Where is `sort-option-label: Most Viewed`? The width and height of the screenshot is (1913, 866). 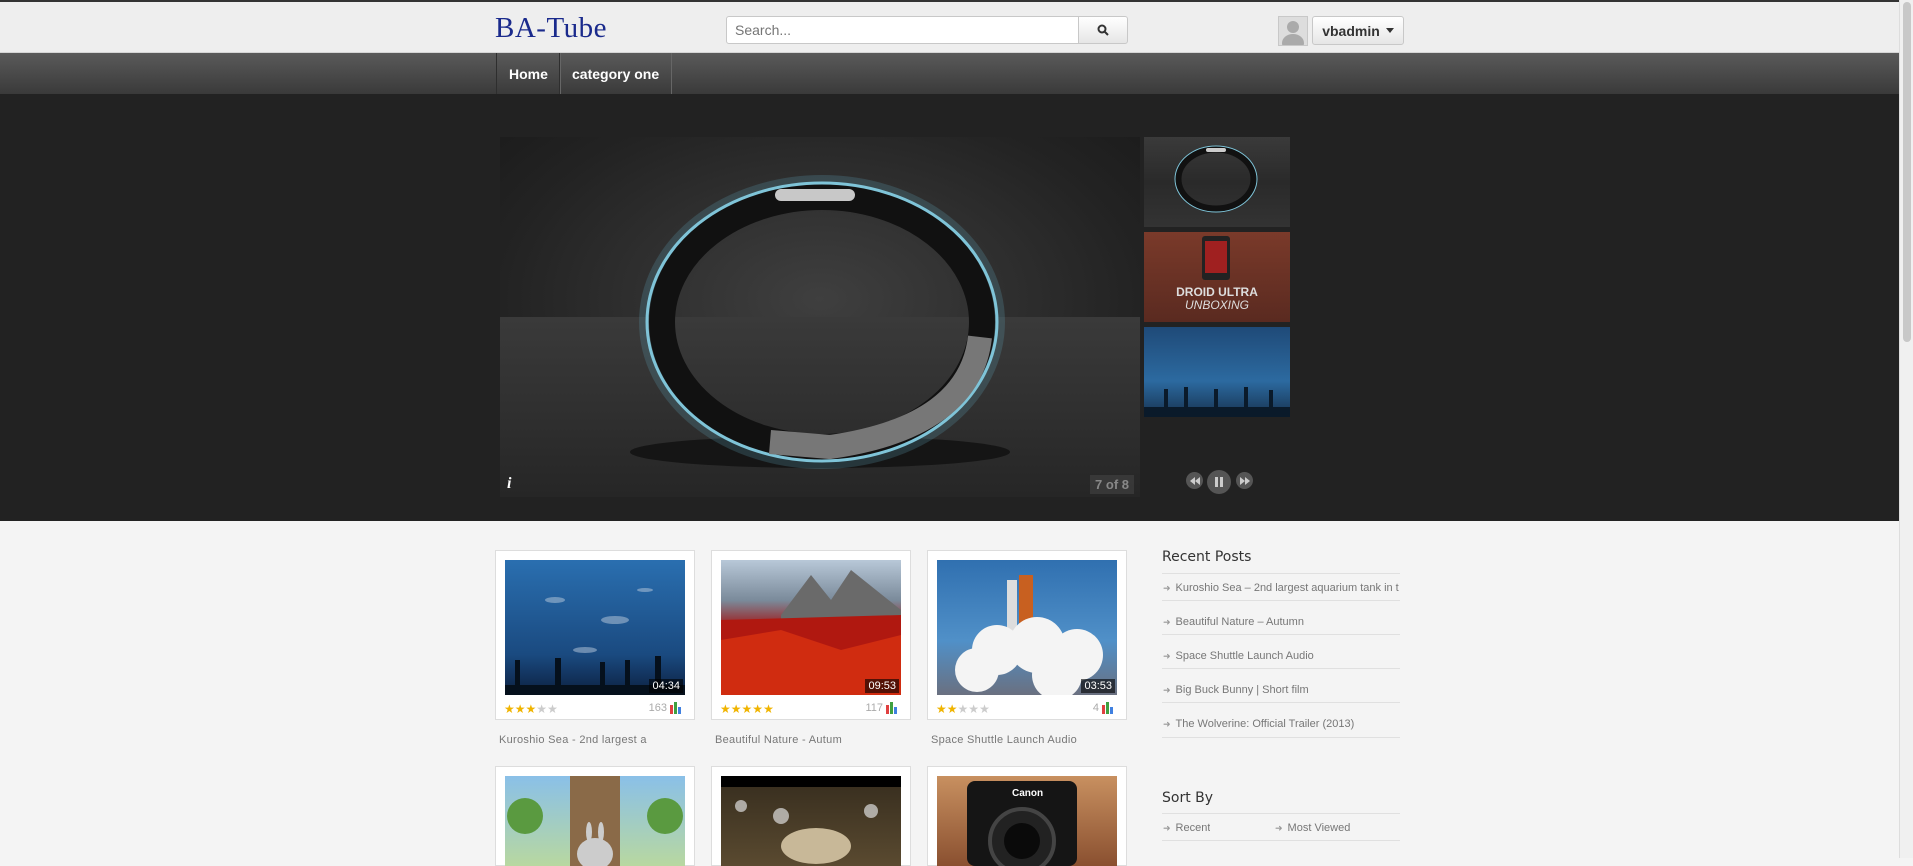 sort-option-label: Most Viewed is located at coordinates (1319, 828).